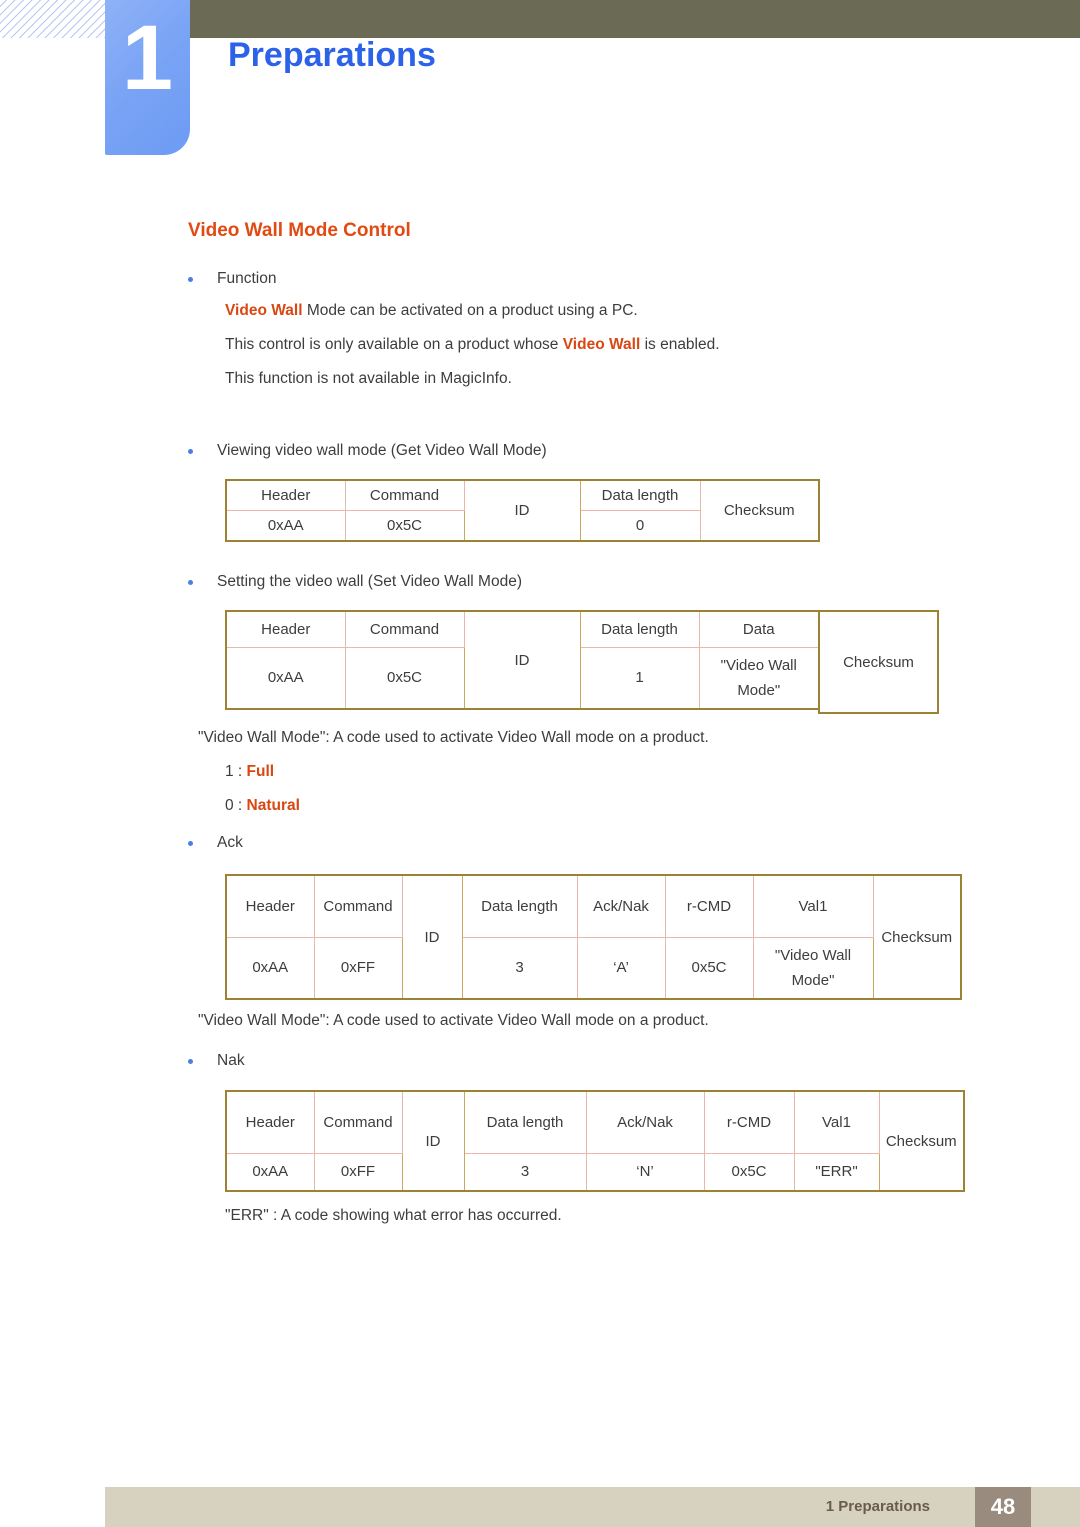 The height and width of the screenshot is (1527, 1080). I want to click on cell-value-data-length: 1, so click(639, 678).